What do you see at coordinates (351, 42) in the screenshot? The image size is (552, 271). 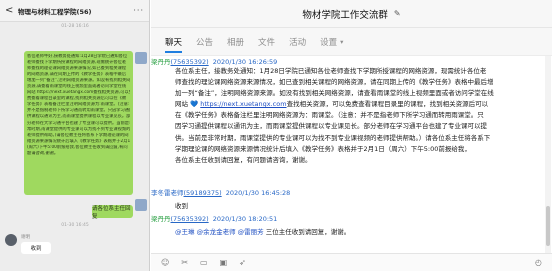 I see `tab-bar: 聊天 公告 相册 文件 活动 设置 ▾` at bounding box center [351, 42].